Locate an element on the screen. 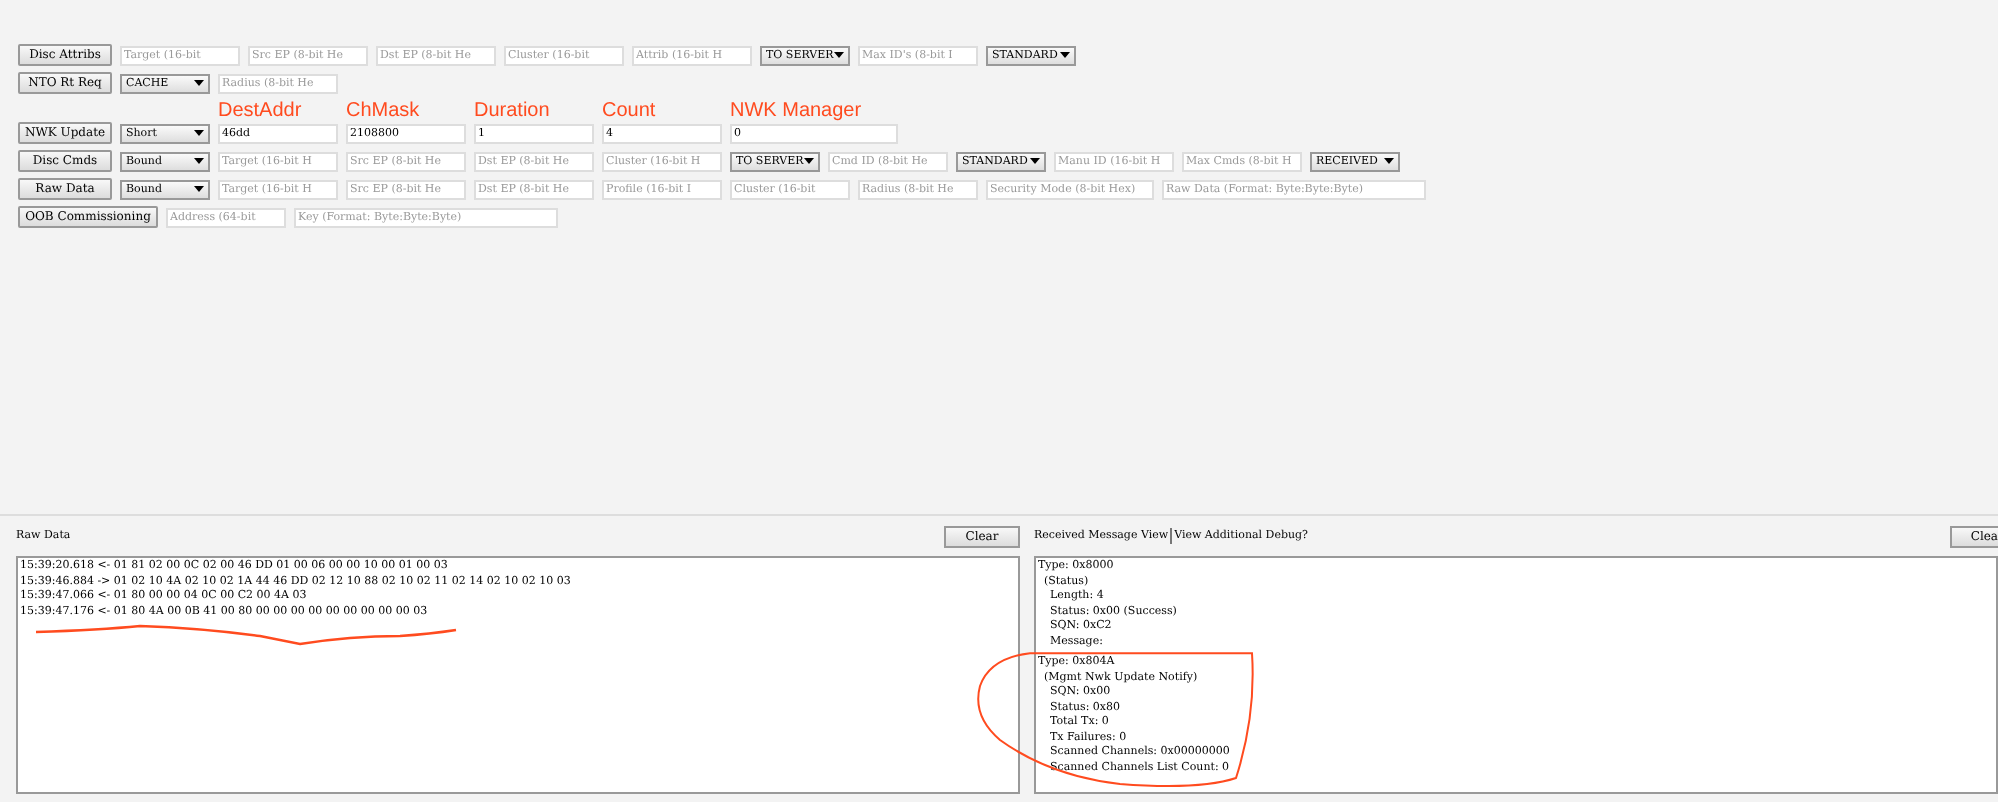 The height and width of the screenshot is (802, 1998). annotation-label: Duration is located at coordinates (512, 110).